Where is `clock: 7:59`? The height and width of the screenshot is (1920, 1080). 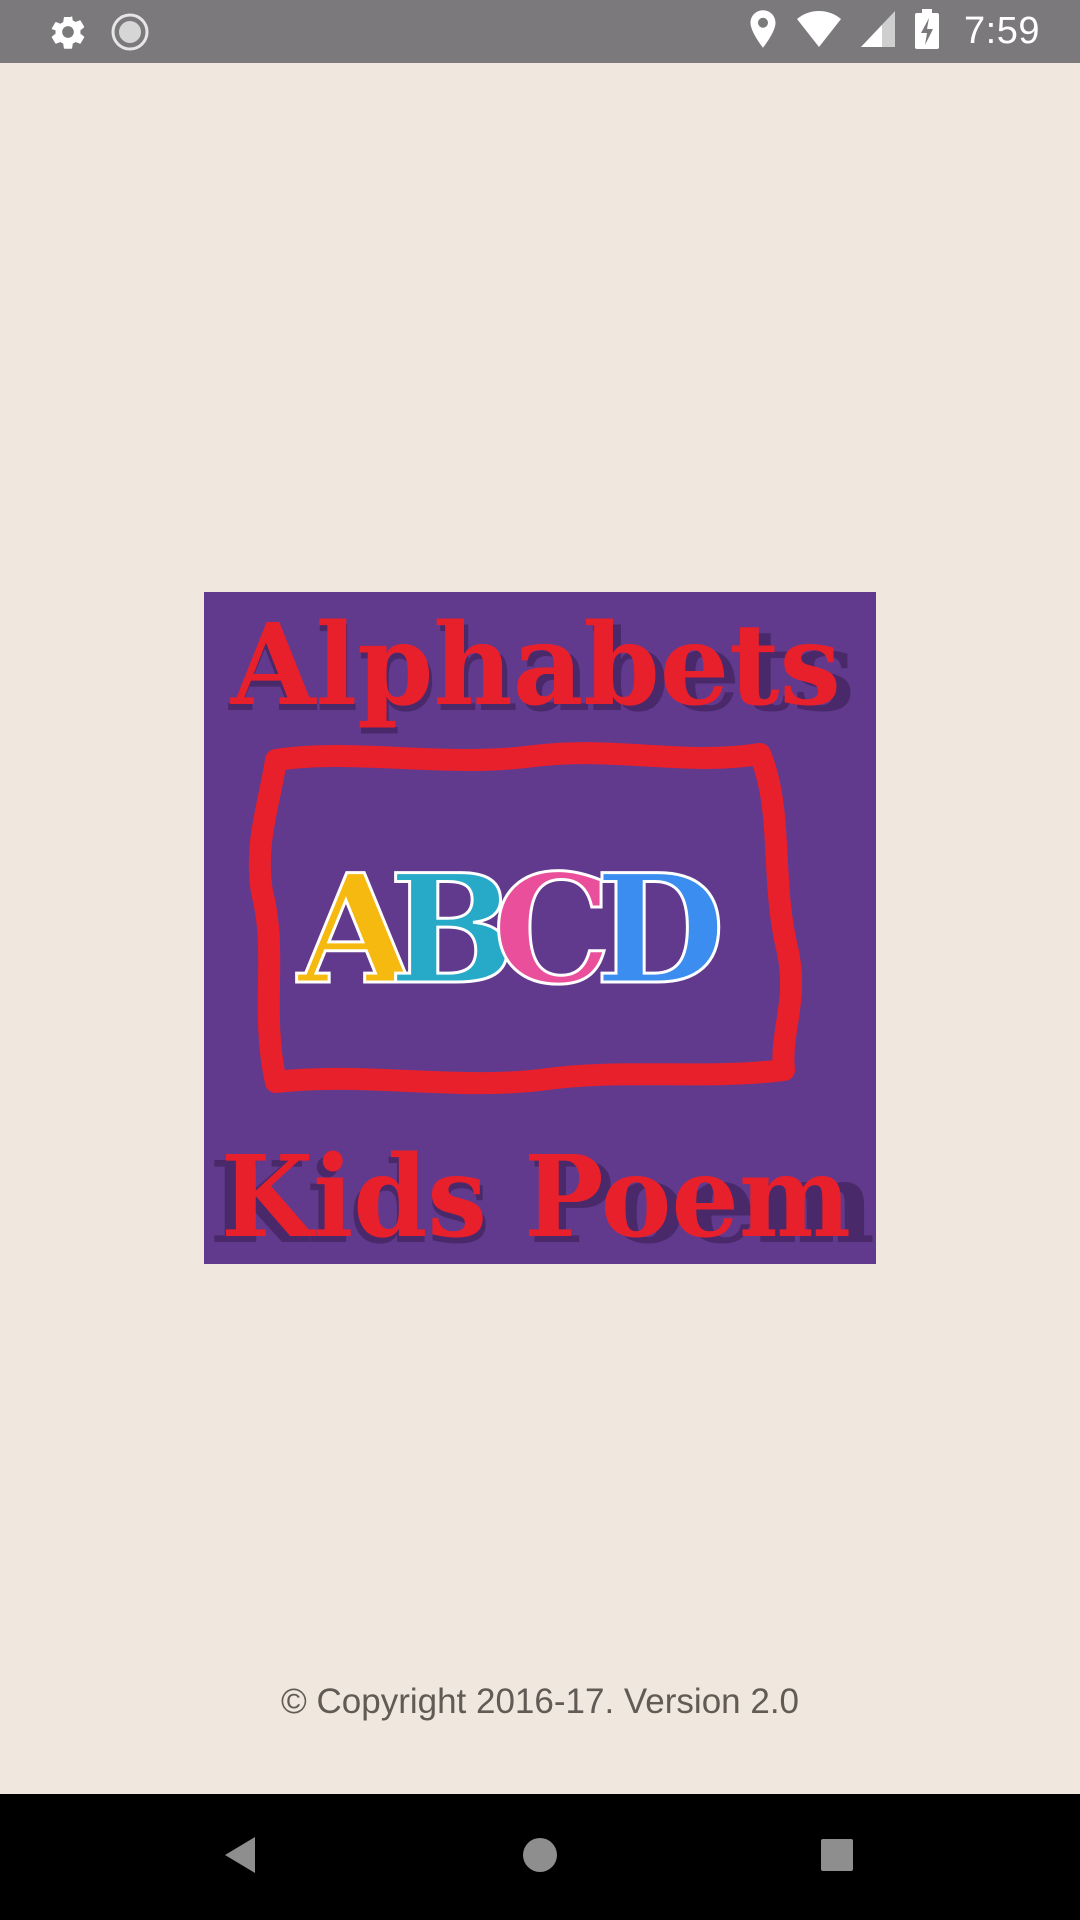 clock: 7:59 is located at coordinates (1002, 30).